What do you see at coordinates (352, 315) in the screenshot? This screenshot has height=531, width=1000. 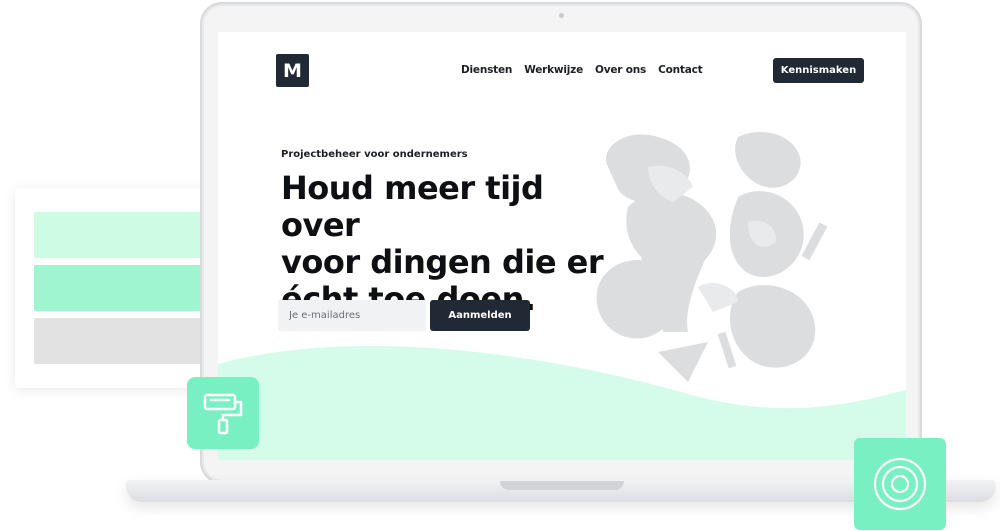 I see `email-input` at bounding box center [352, 315].